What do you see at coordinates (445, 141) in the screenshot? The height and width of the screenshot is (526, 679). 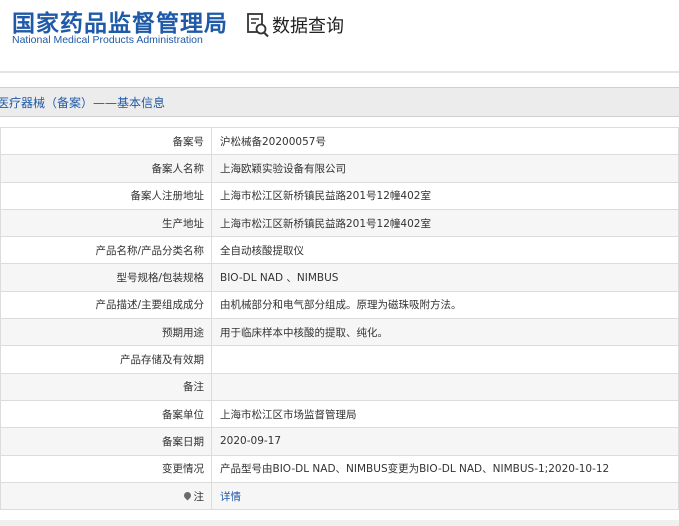 I see `field-value: 沪松械备20200057号` at bounding box center [445, 141].